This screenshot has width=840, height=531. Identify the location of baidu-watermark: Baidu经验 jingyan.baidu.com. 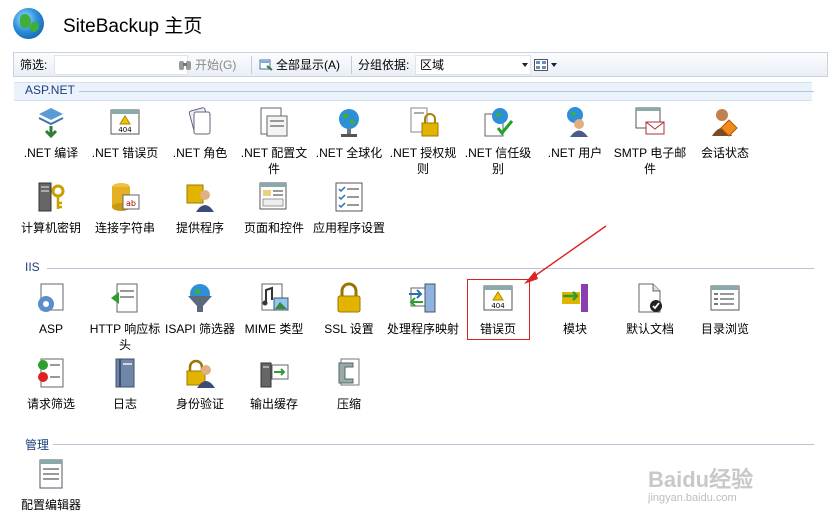
(700, 483).